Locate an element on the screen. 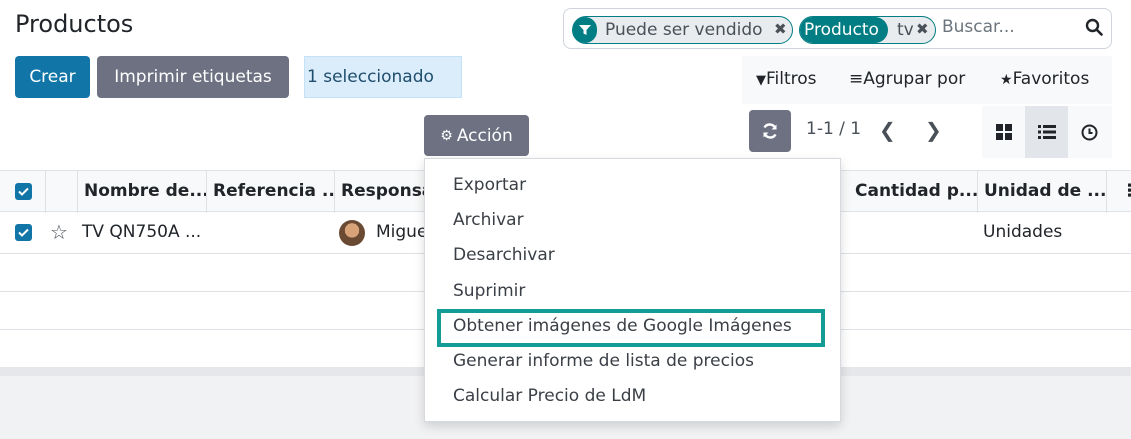 The image size is (1131, 439). favorites-label: Favoritos is located at coordinates (1051, 79).